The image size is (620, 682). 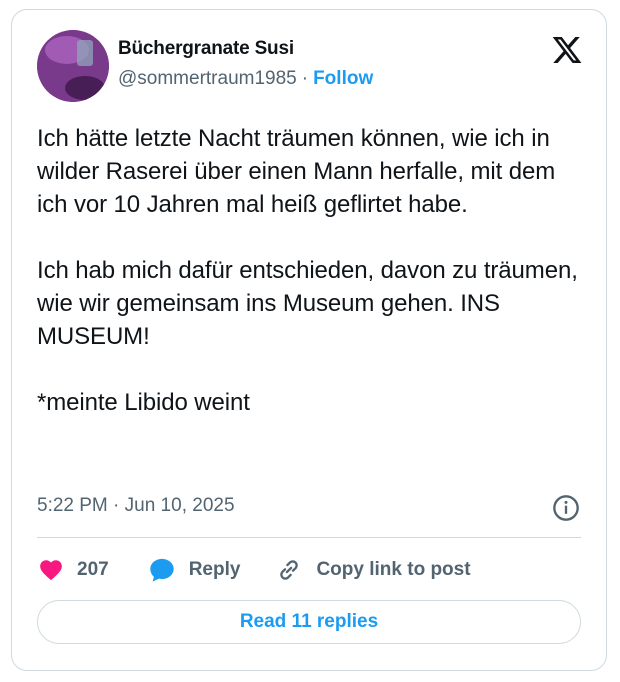 I want to click on reply-label: Reply, so click(x=214, y=569).